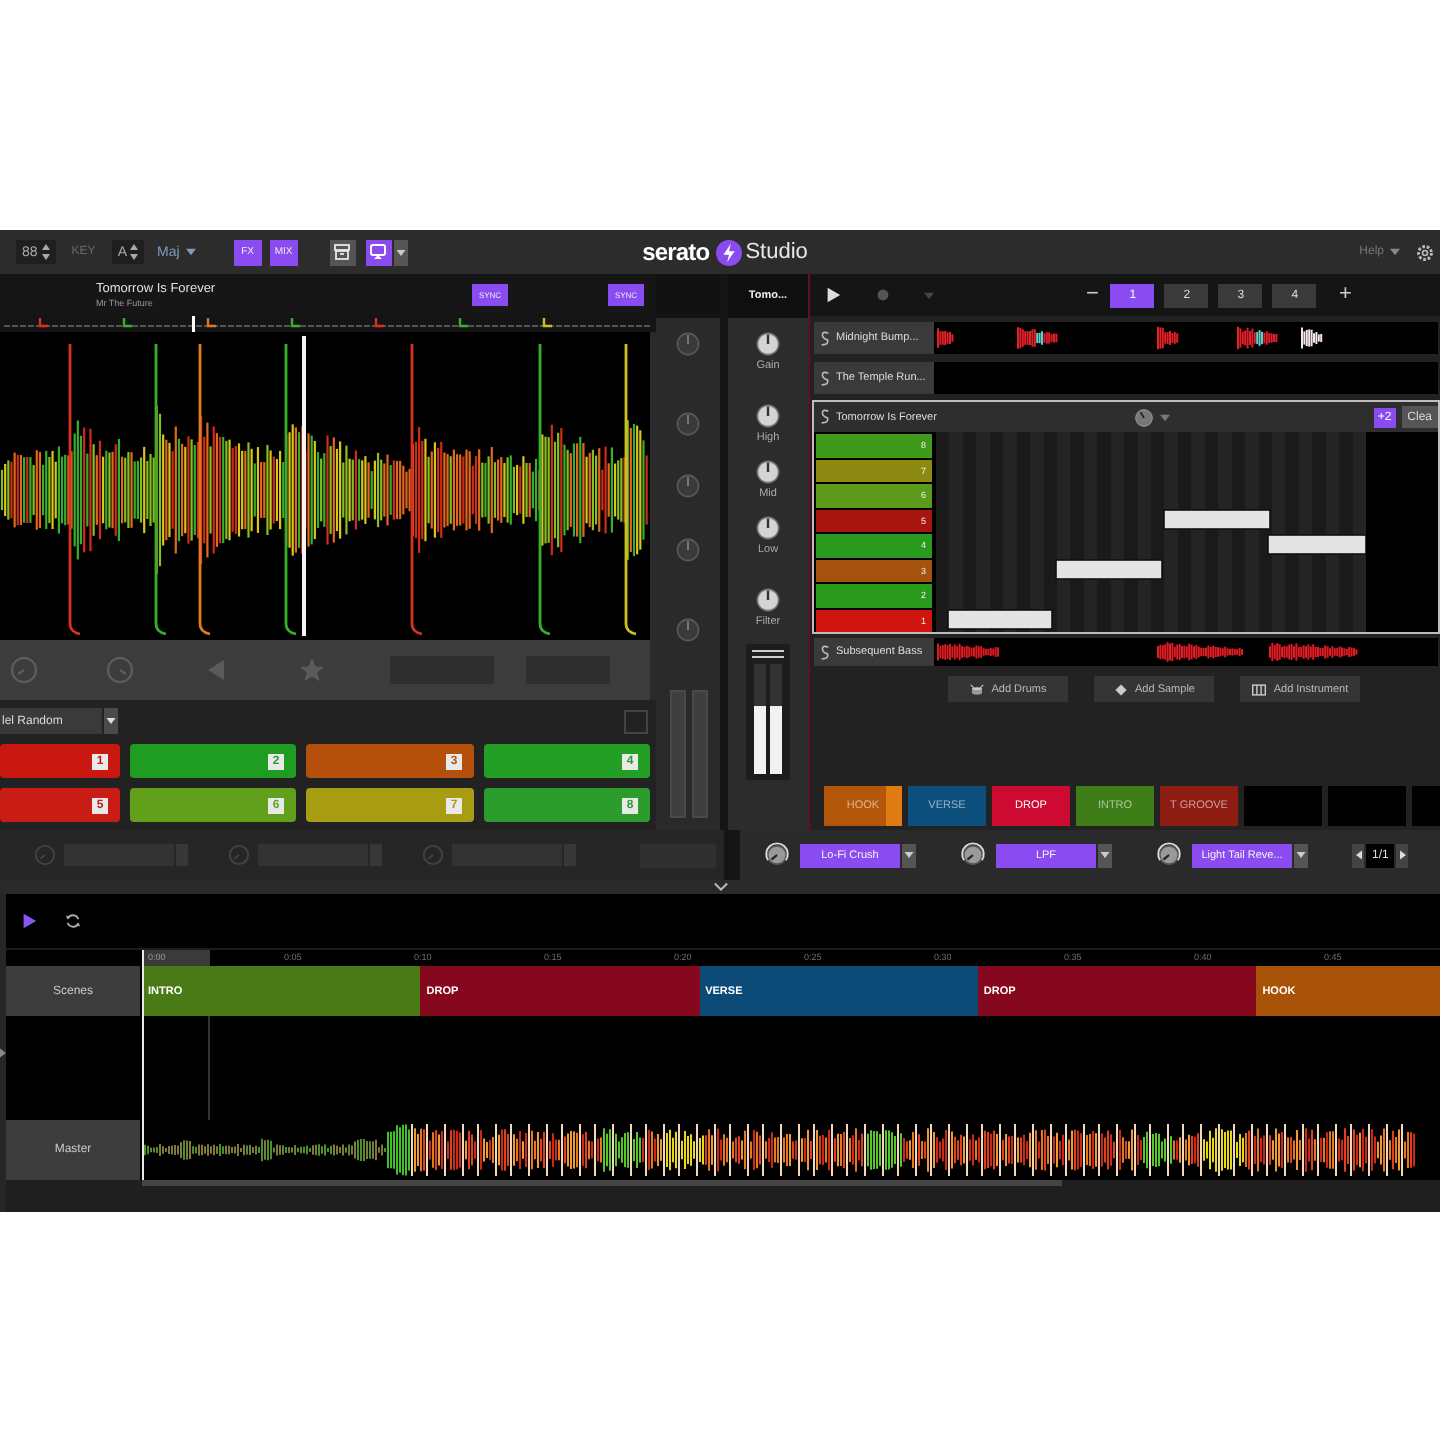  I want to click on display-icon, so click(378, 252).